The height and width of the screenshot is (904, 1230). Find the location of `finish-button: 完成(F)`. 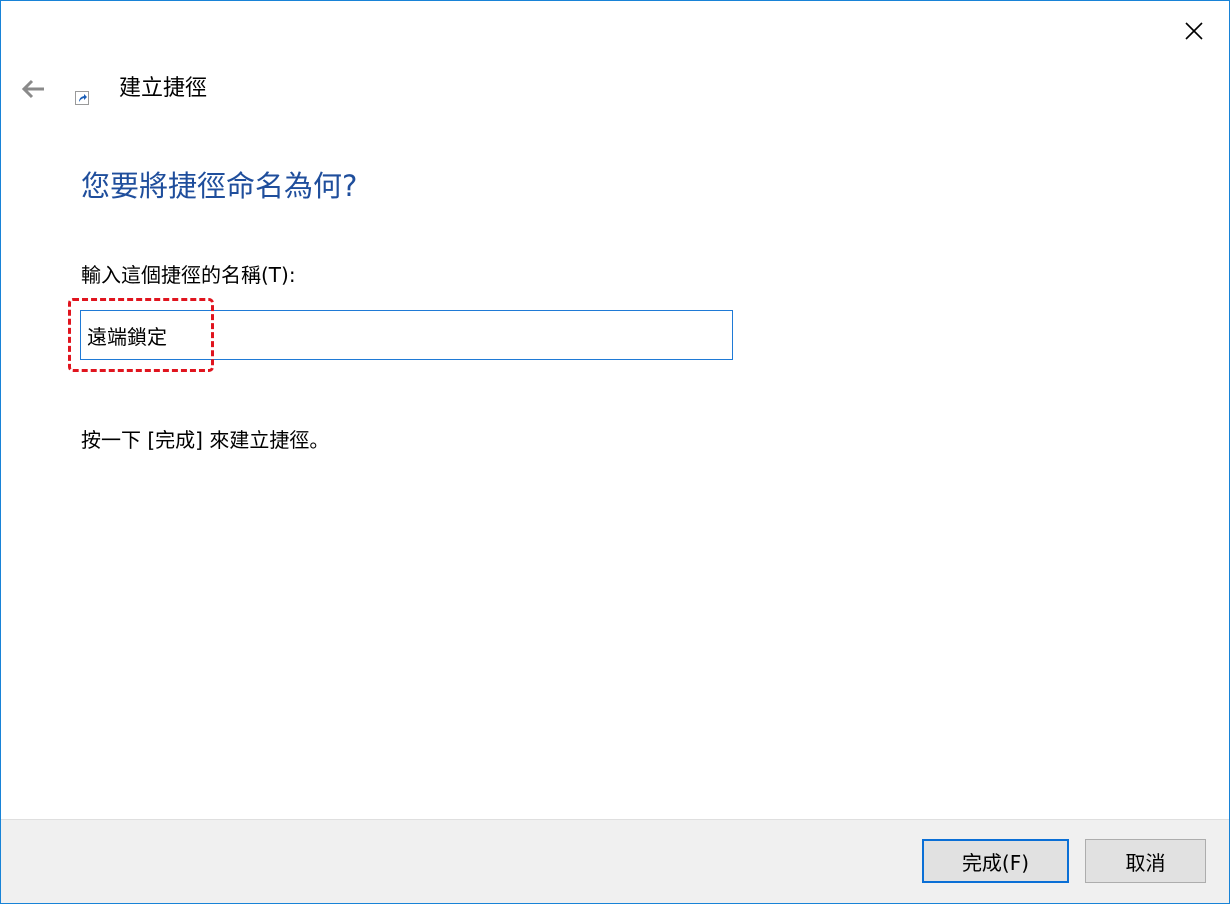

finish-button: 完成(F) is located at coordinates (995, 861).